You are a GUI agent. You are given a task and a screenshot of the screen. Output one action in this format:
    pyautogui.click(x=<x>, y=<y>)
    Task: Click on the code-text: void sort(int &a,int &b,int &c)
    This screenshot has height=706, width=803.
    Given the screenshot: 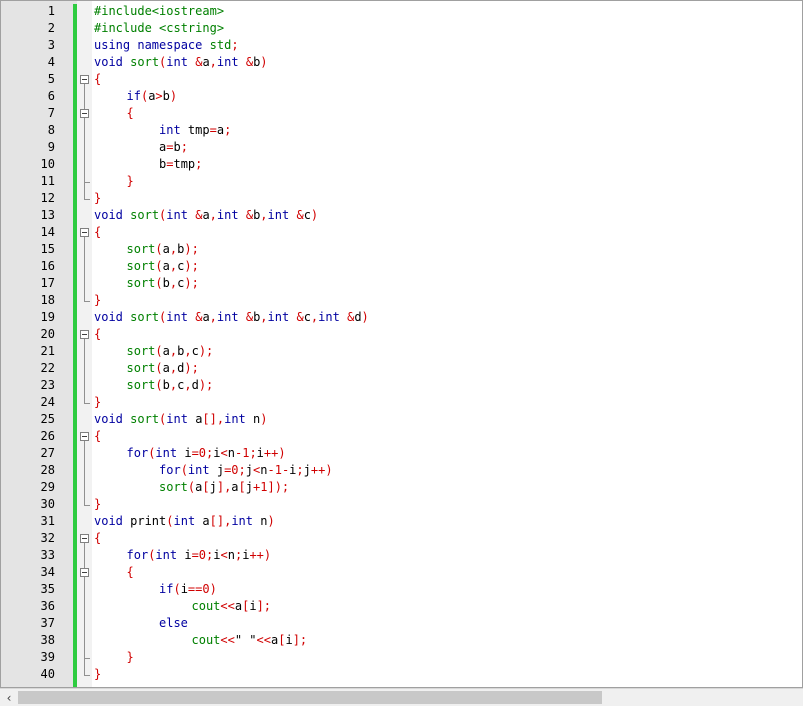 What is the action you would take?
    pyautogui.click(x=206, y=215)
    